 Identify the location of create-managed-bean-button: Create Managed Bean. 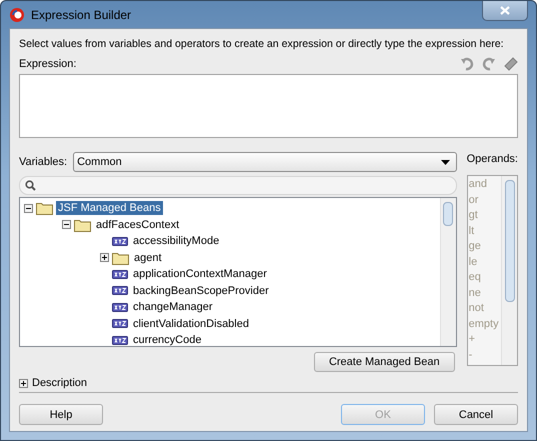
(384, 362).